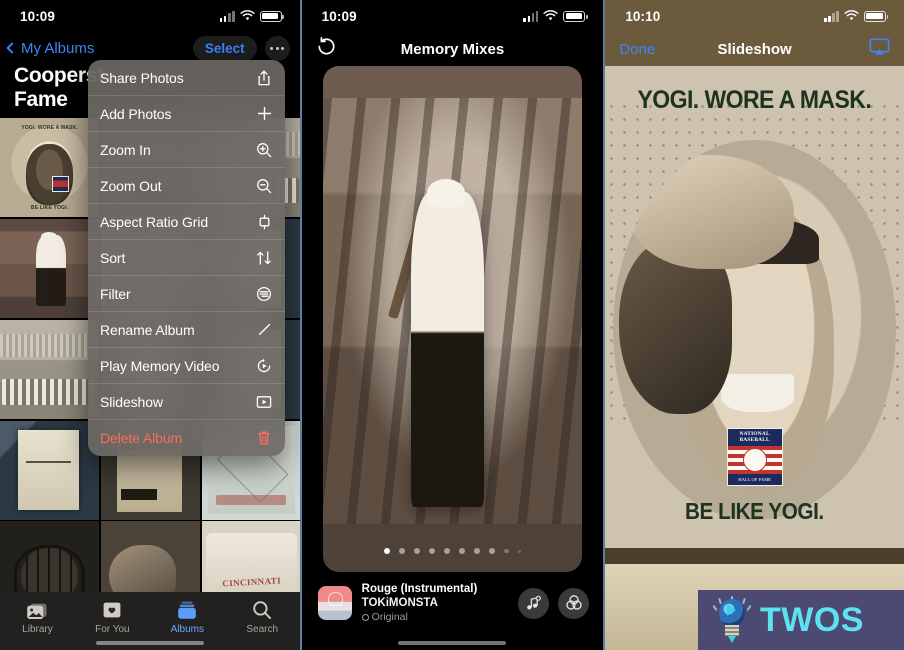  Describe the element at coordinates (732, 639) in the screenshot. I see `bulb-tip` at that location.